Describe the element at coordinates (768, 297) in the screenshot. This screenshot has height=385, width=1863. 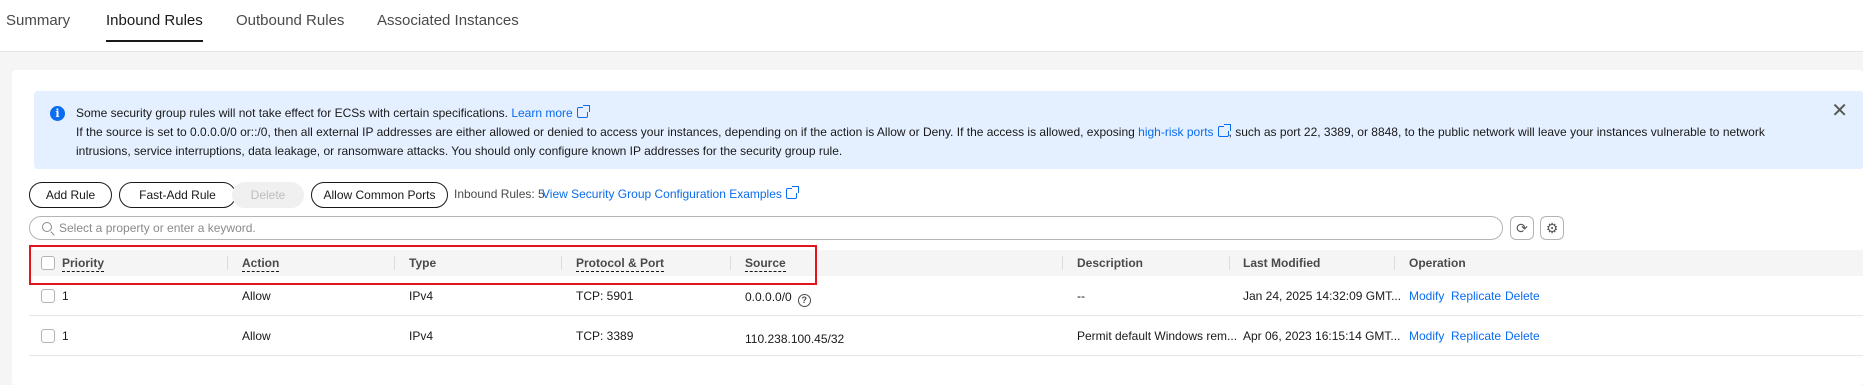
I see `cell-source-value: 0.0.0.0/0` at that location.